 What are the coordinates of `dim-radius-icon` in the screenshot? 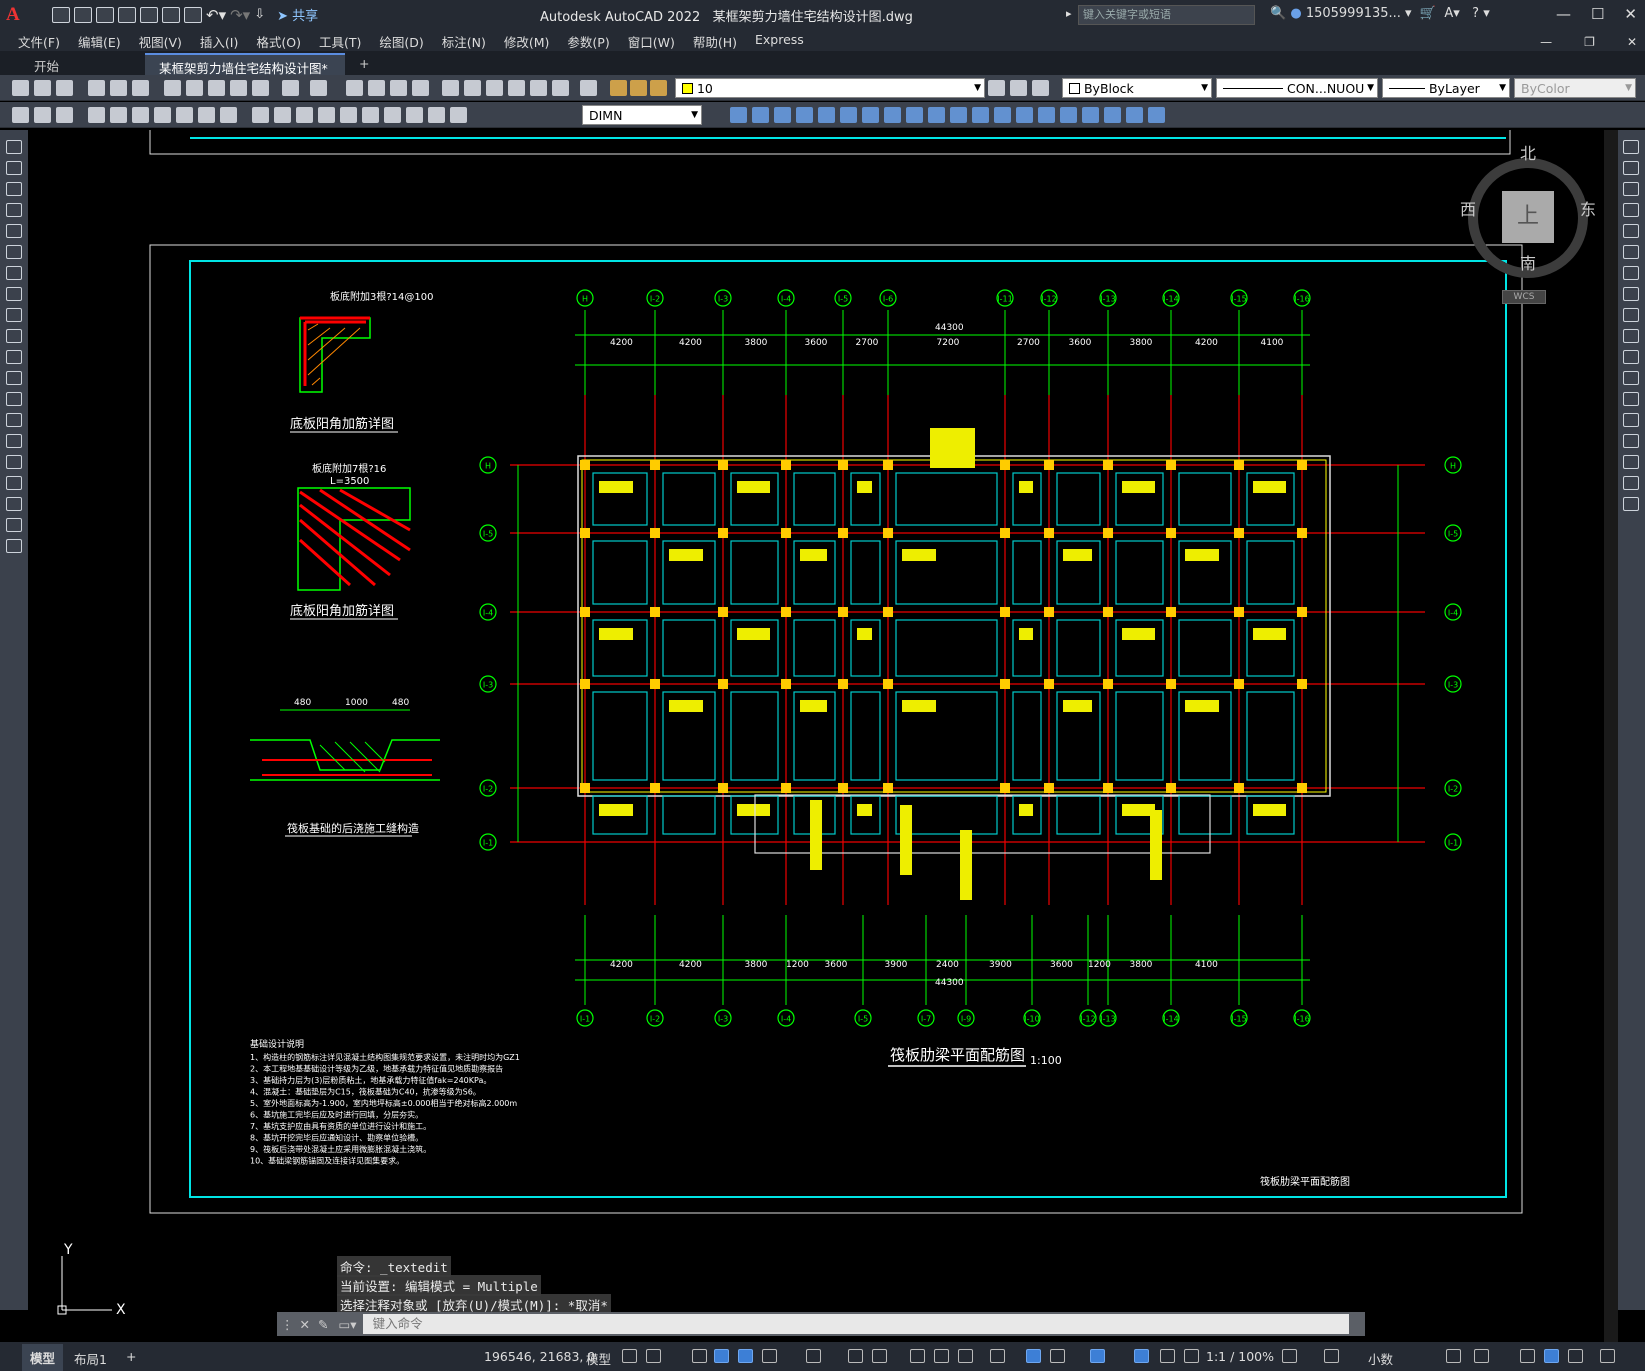 It's located at (118, 115).